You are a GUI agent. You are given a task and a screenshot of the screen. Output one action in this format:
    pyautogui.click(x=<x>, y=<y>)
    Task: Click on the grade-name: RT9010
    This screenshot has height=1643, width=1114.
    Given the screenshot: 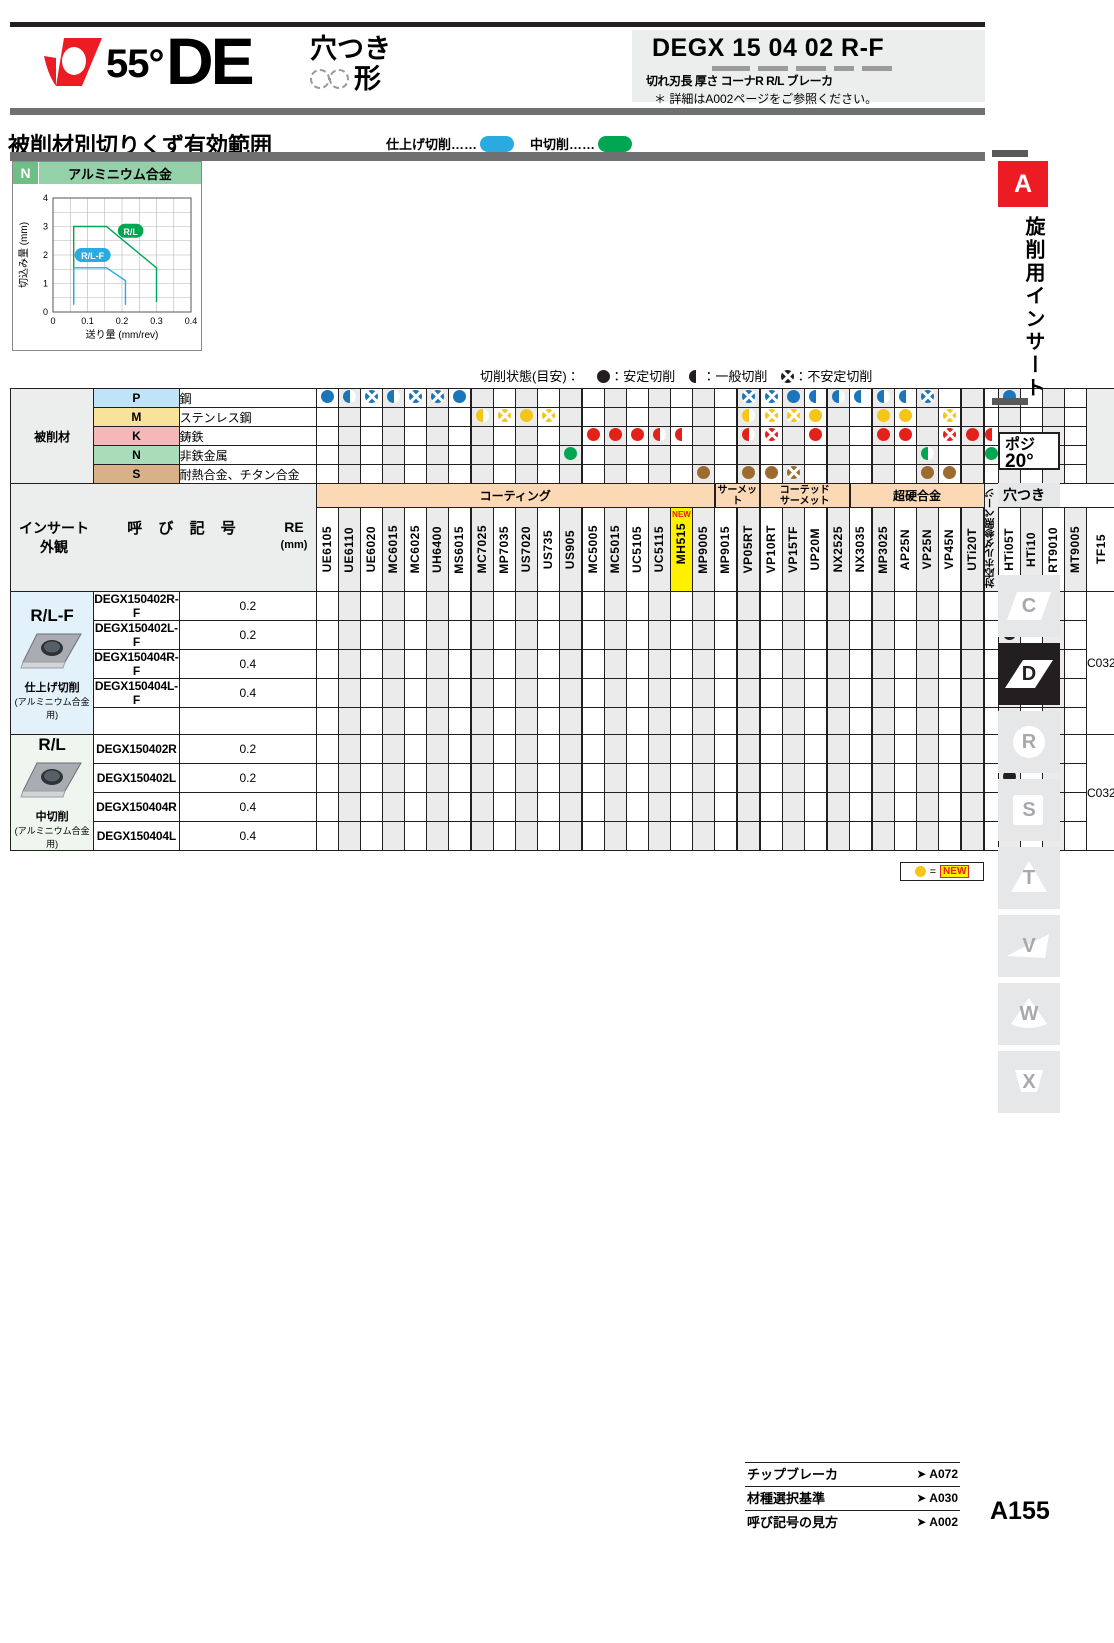 What is the action you would take?
    pyautogui.click(x=1053, y=549)
    